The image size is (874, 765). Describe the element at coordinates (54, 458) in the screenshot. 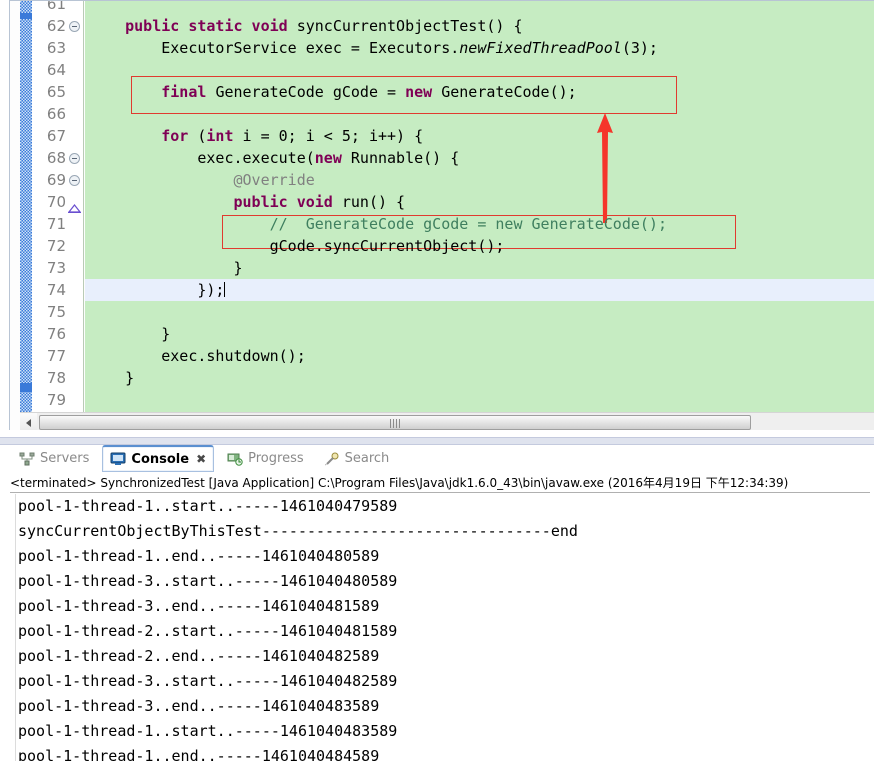

I see `tab-servers: Servers` at that location.